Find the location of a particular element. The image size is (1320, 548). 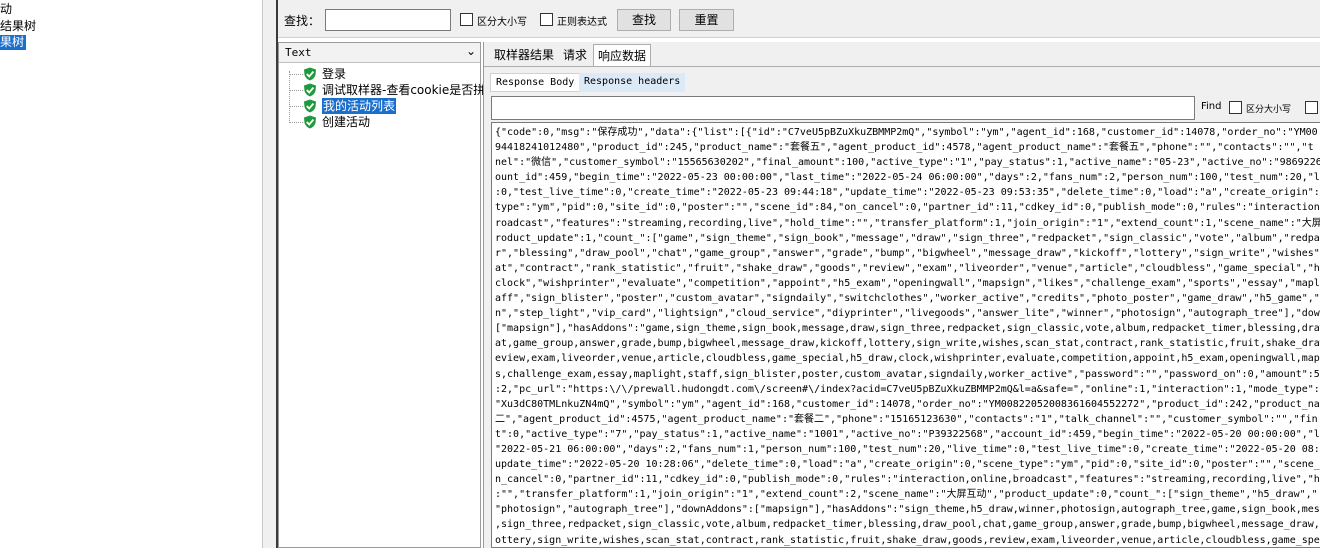

tree-guide-line is located at coordinates (289, 97).